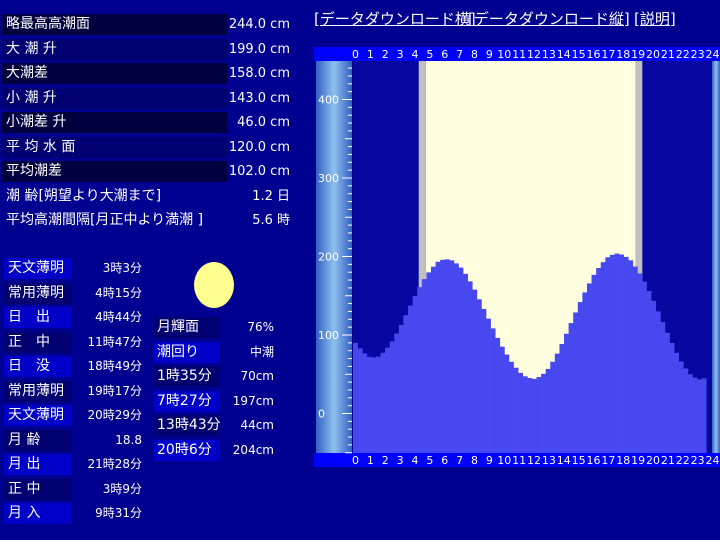  I want to click on x-tick-label: 18, so click(623, 54).